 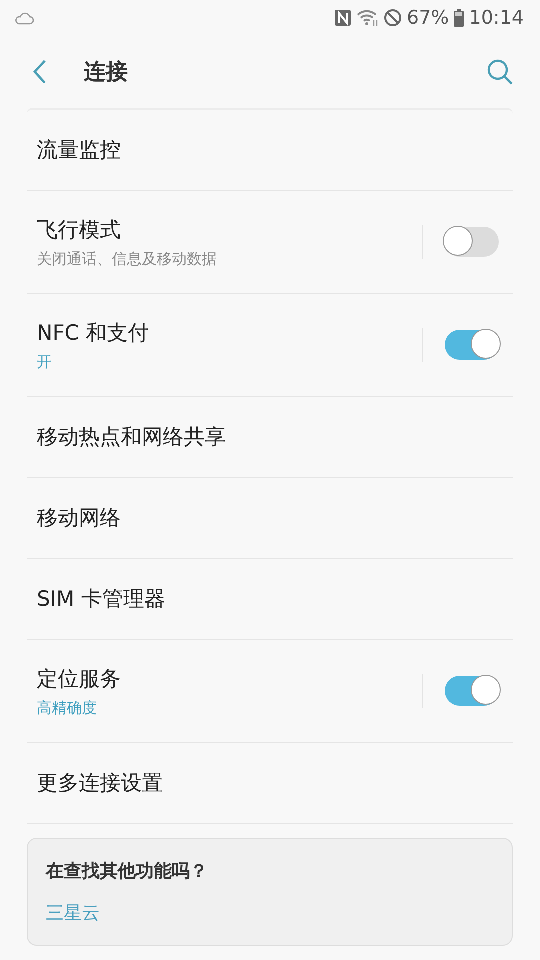 I want to click on wifi-icon, so click(x=368, y=18).